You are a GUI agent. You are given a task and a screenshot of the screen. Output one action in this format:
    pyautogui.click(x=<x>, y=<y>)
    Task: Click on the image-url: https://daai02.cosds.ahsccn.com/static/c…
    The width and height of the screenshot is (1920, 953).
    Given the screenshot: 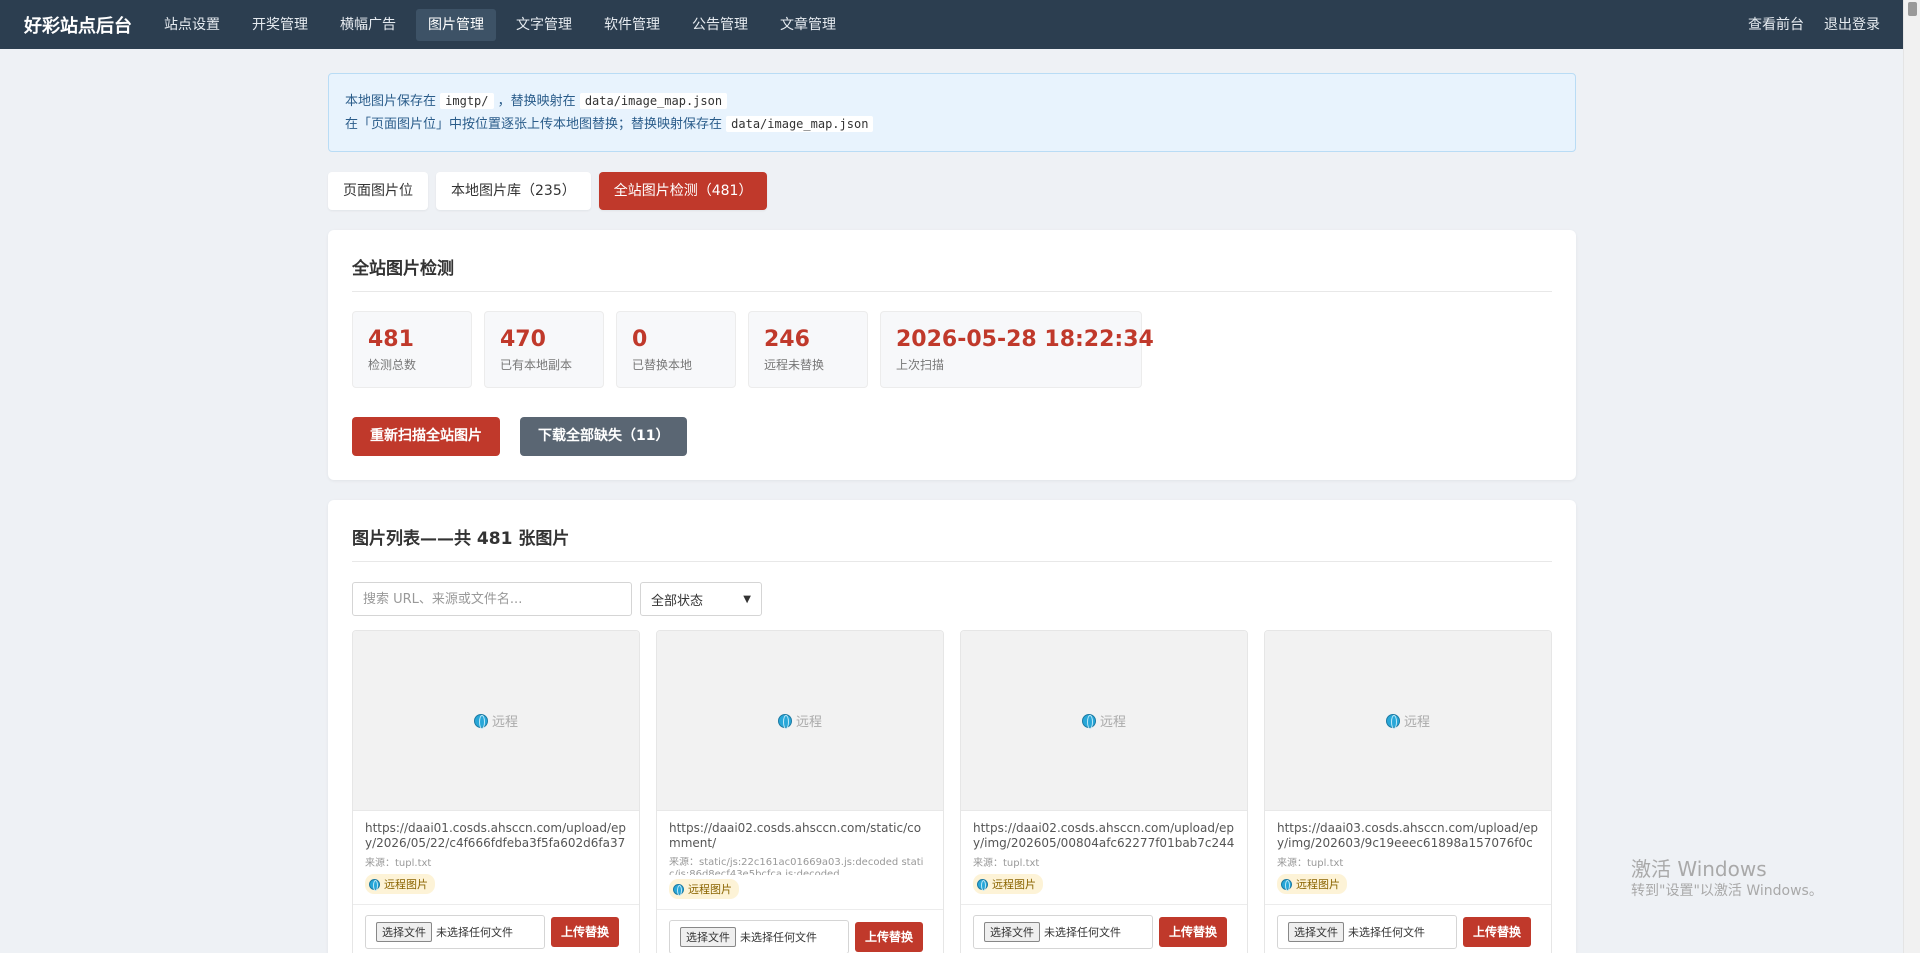 What is the action you would take?
    pyautogui.click(x=795, y=835)
    